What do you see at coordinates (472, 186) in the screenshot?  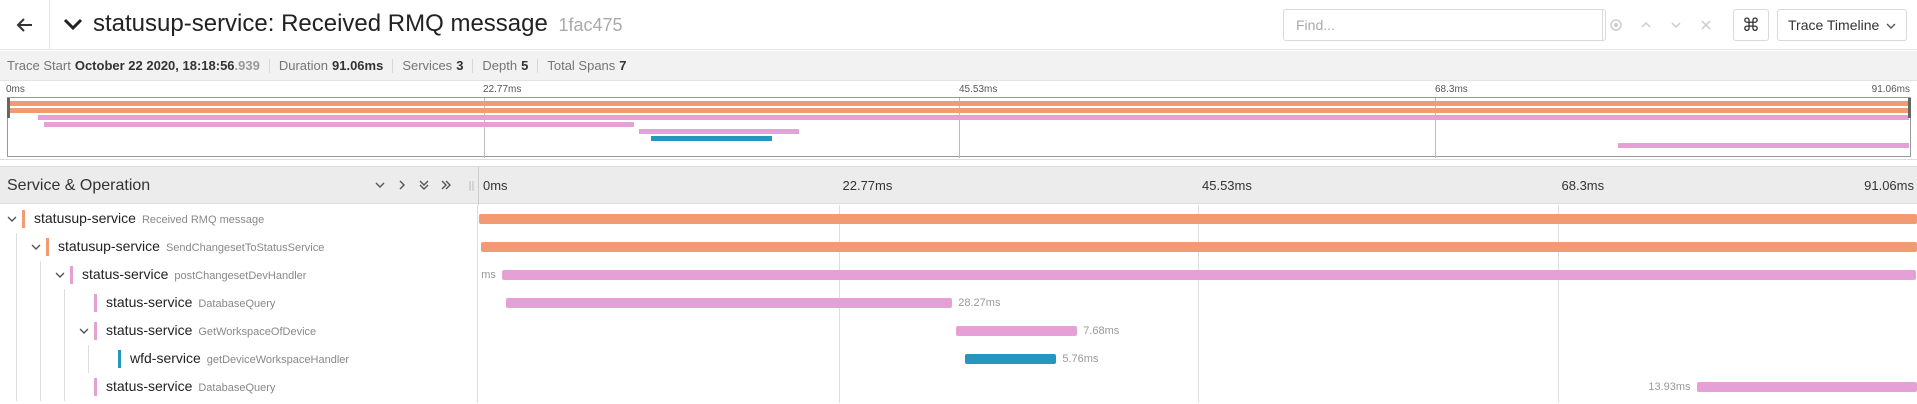 I see `column-resize-handle` at bounding box center [472, 186].